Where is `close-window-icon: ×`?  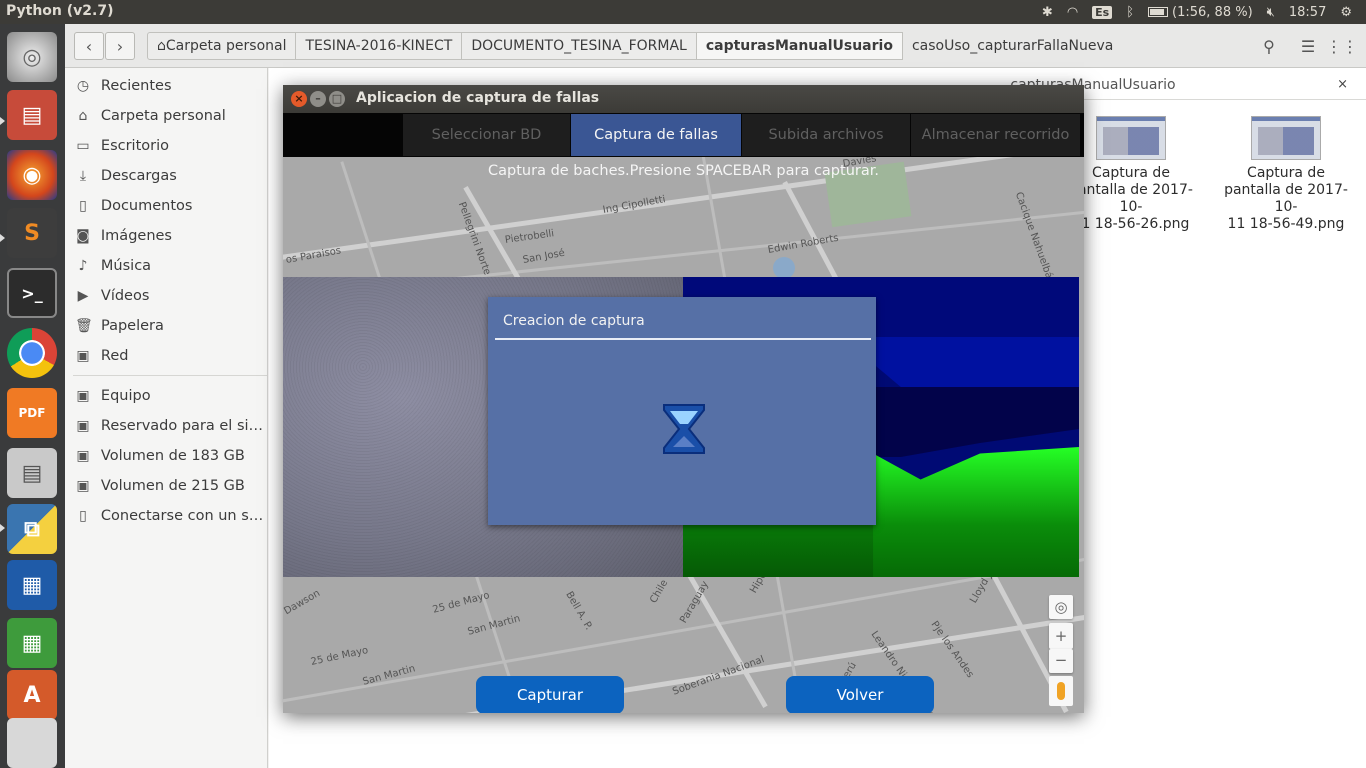
close-window-icon: × is located at coordinates (299, 99).